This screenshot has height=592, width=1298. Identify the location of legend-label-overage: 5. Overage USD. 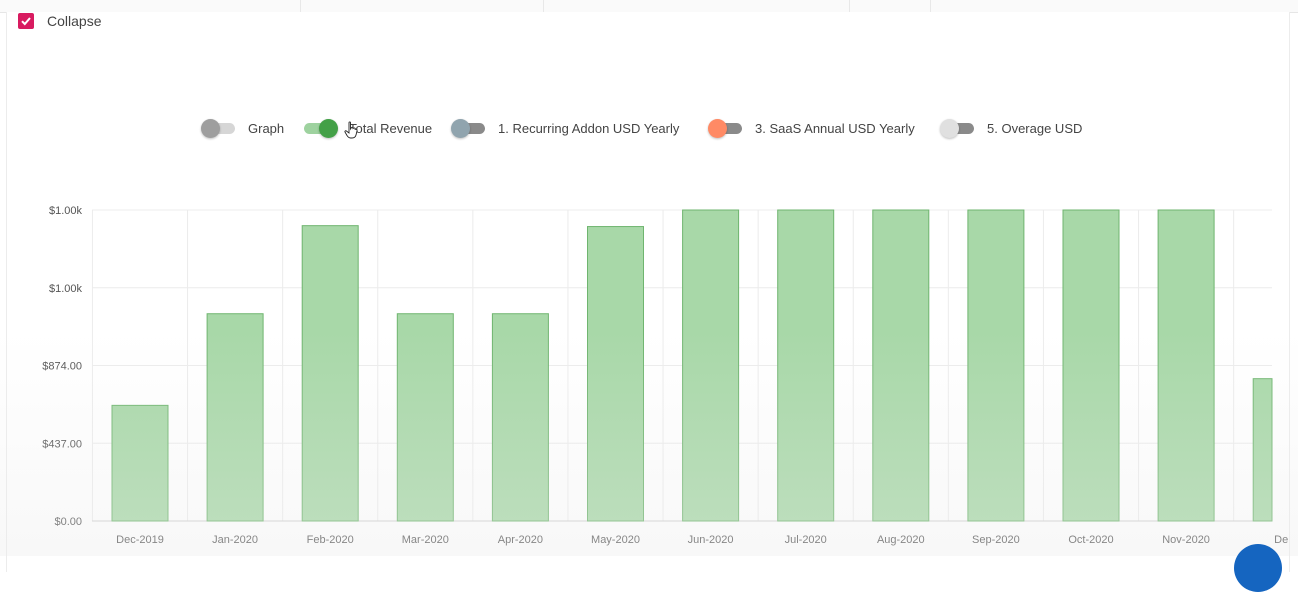
(1035, 128).